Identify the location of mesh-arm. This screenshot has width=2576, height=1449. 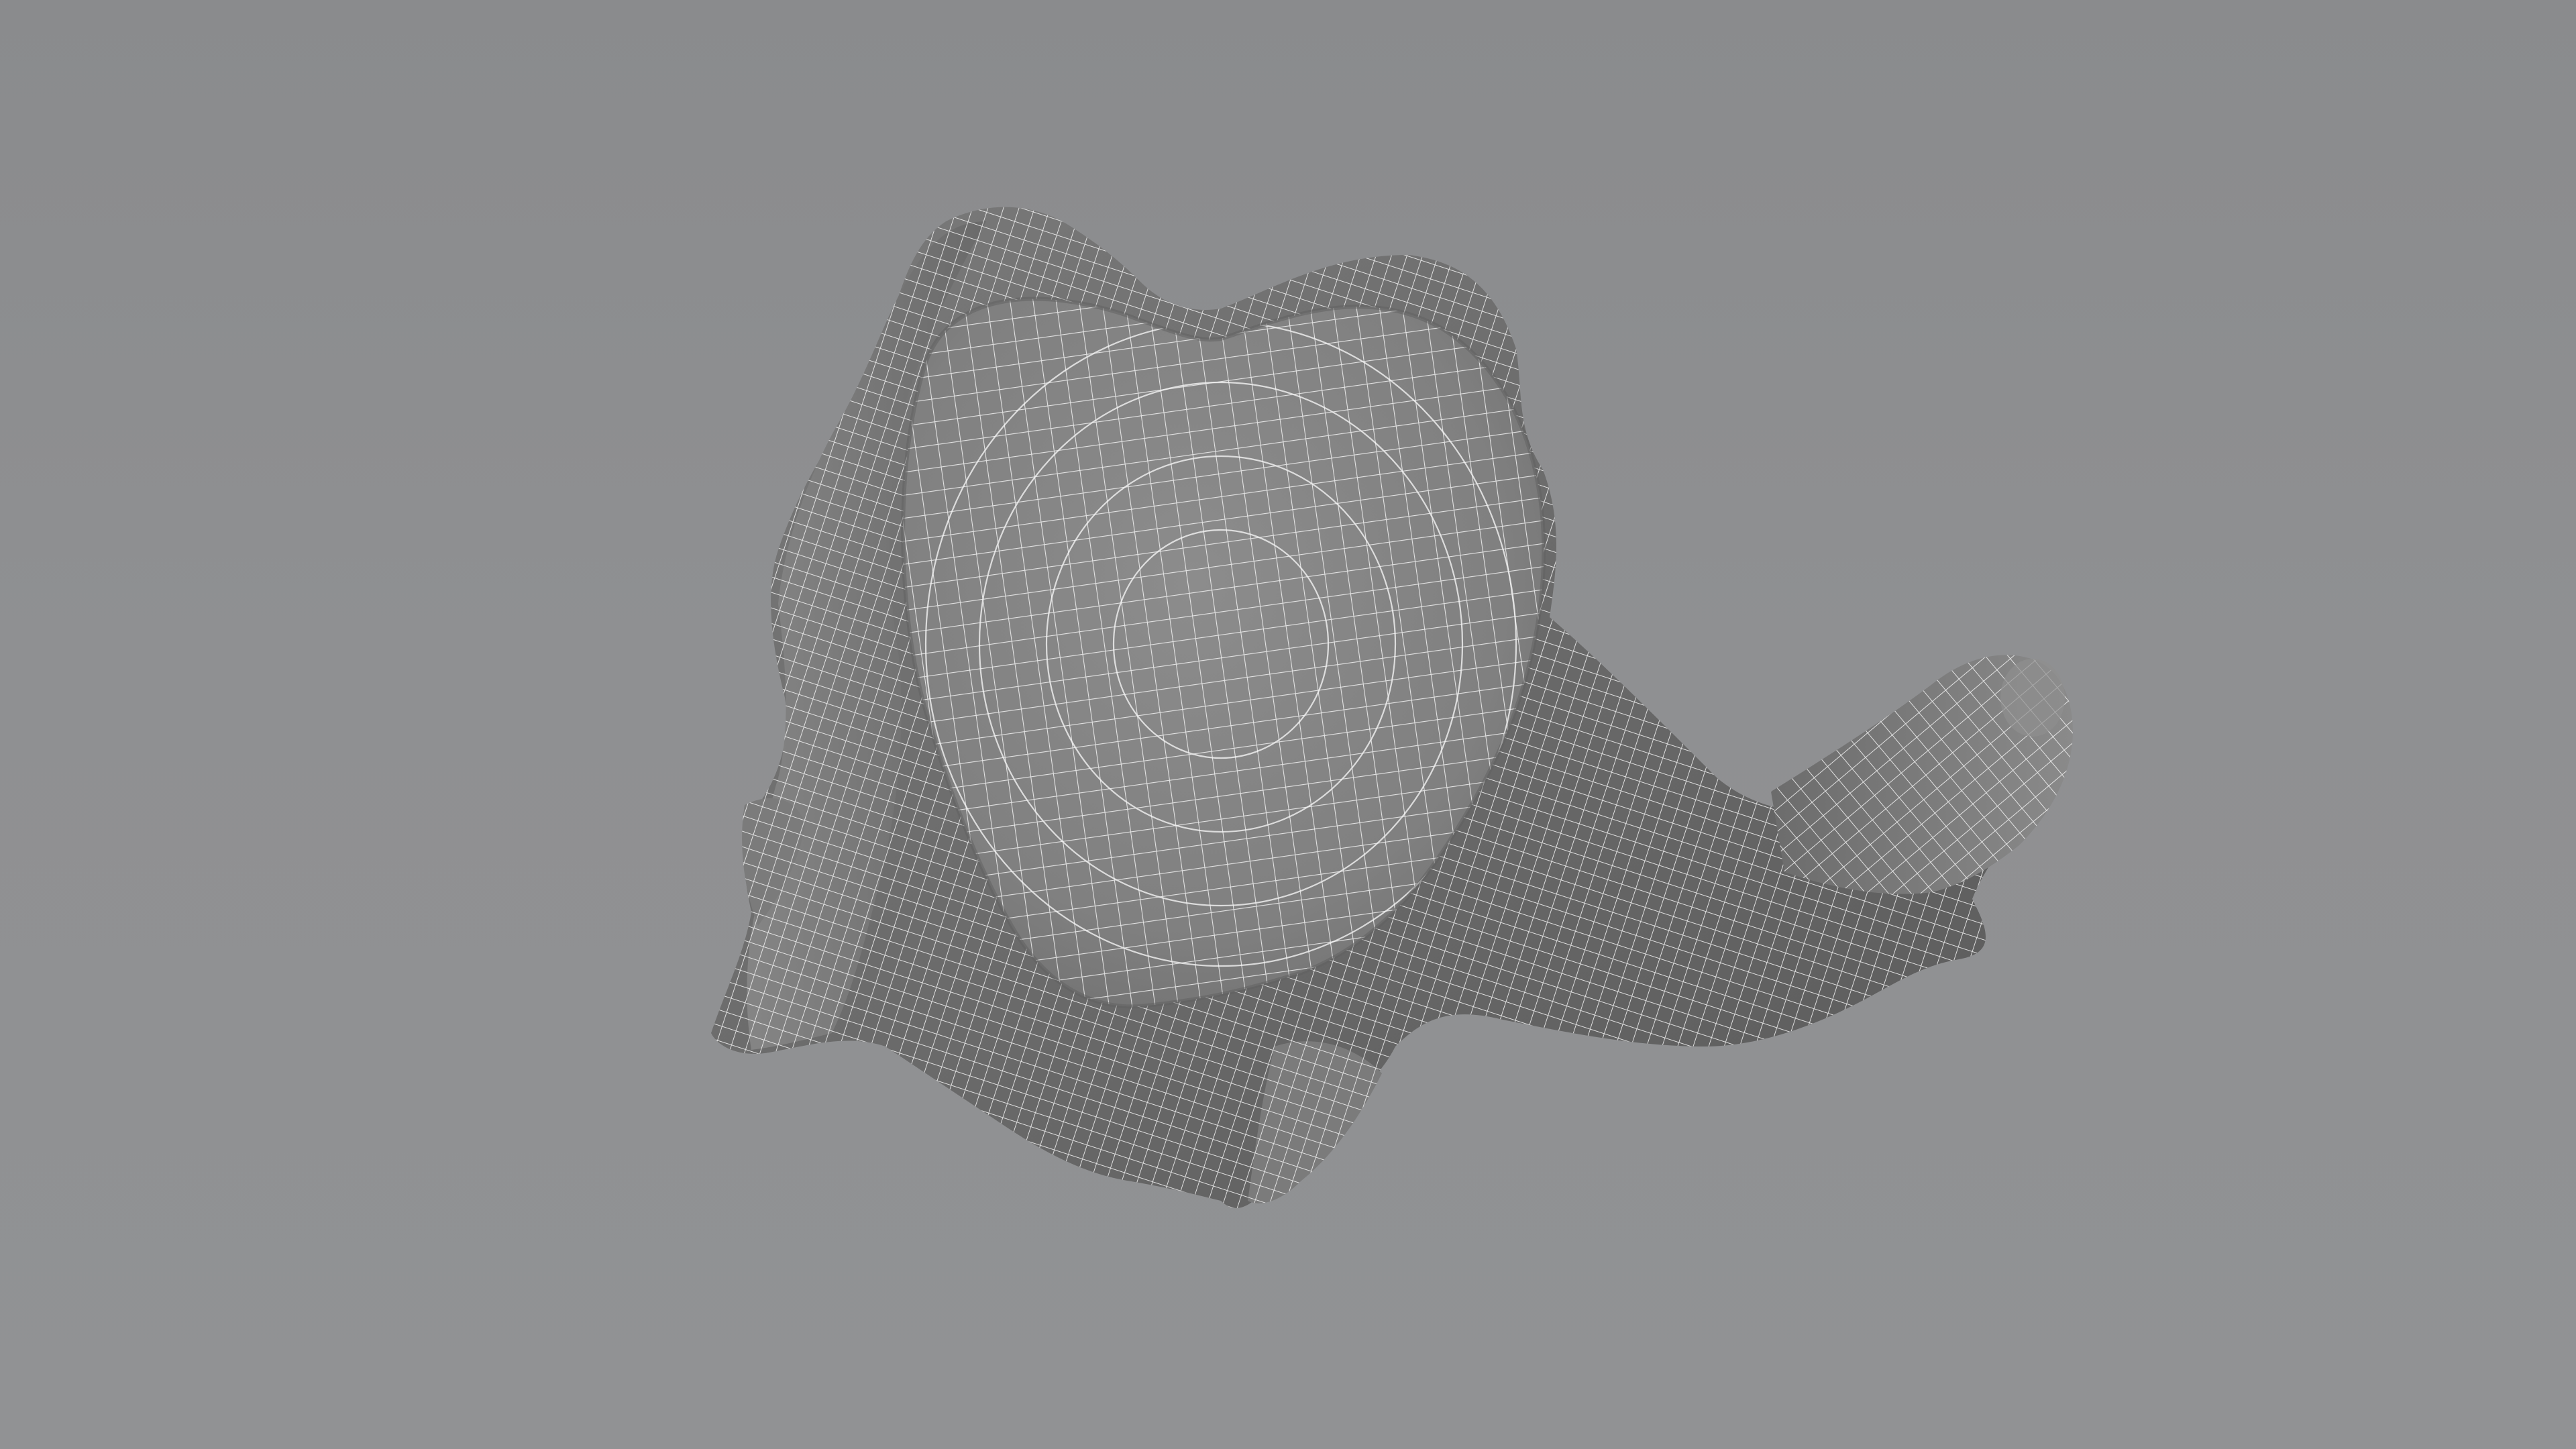
(1922, 774).